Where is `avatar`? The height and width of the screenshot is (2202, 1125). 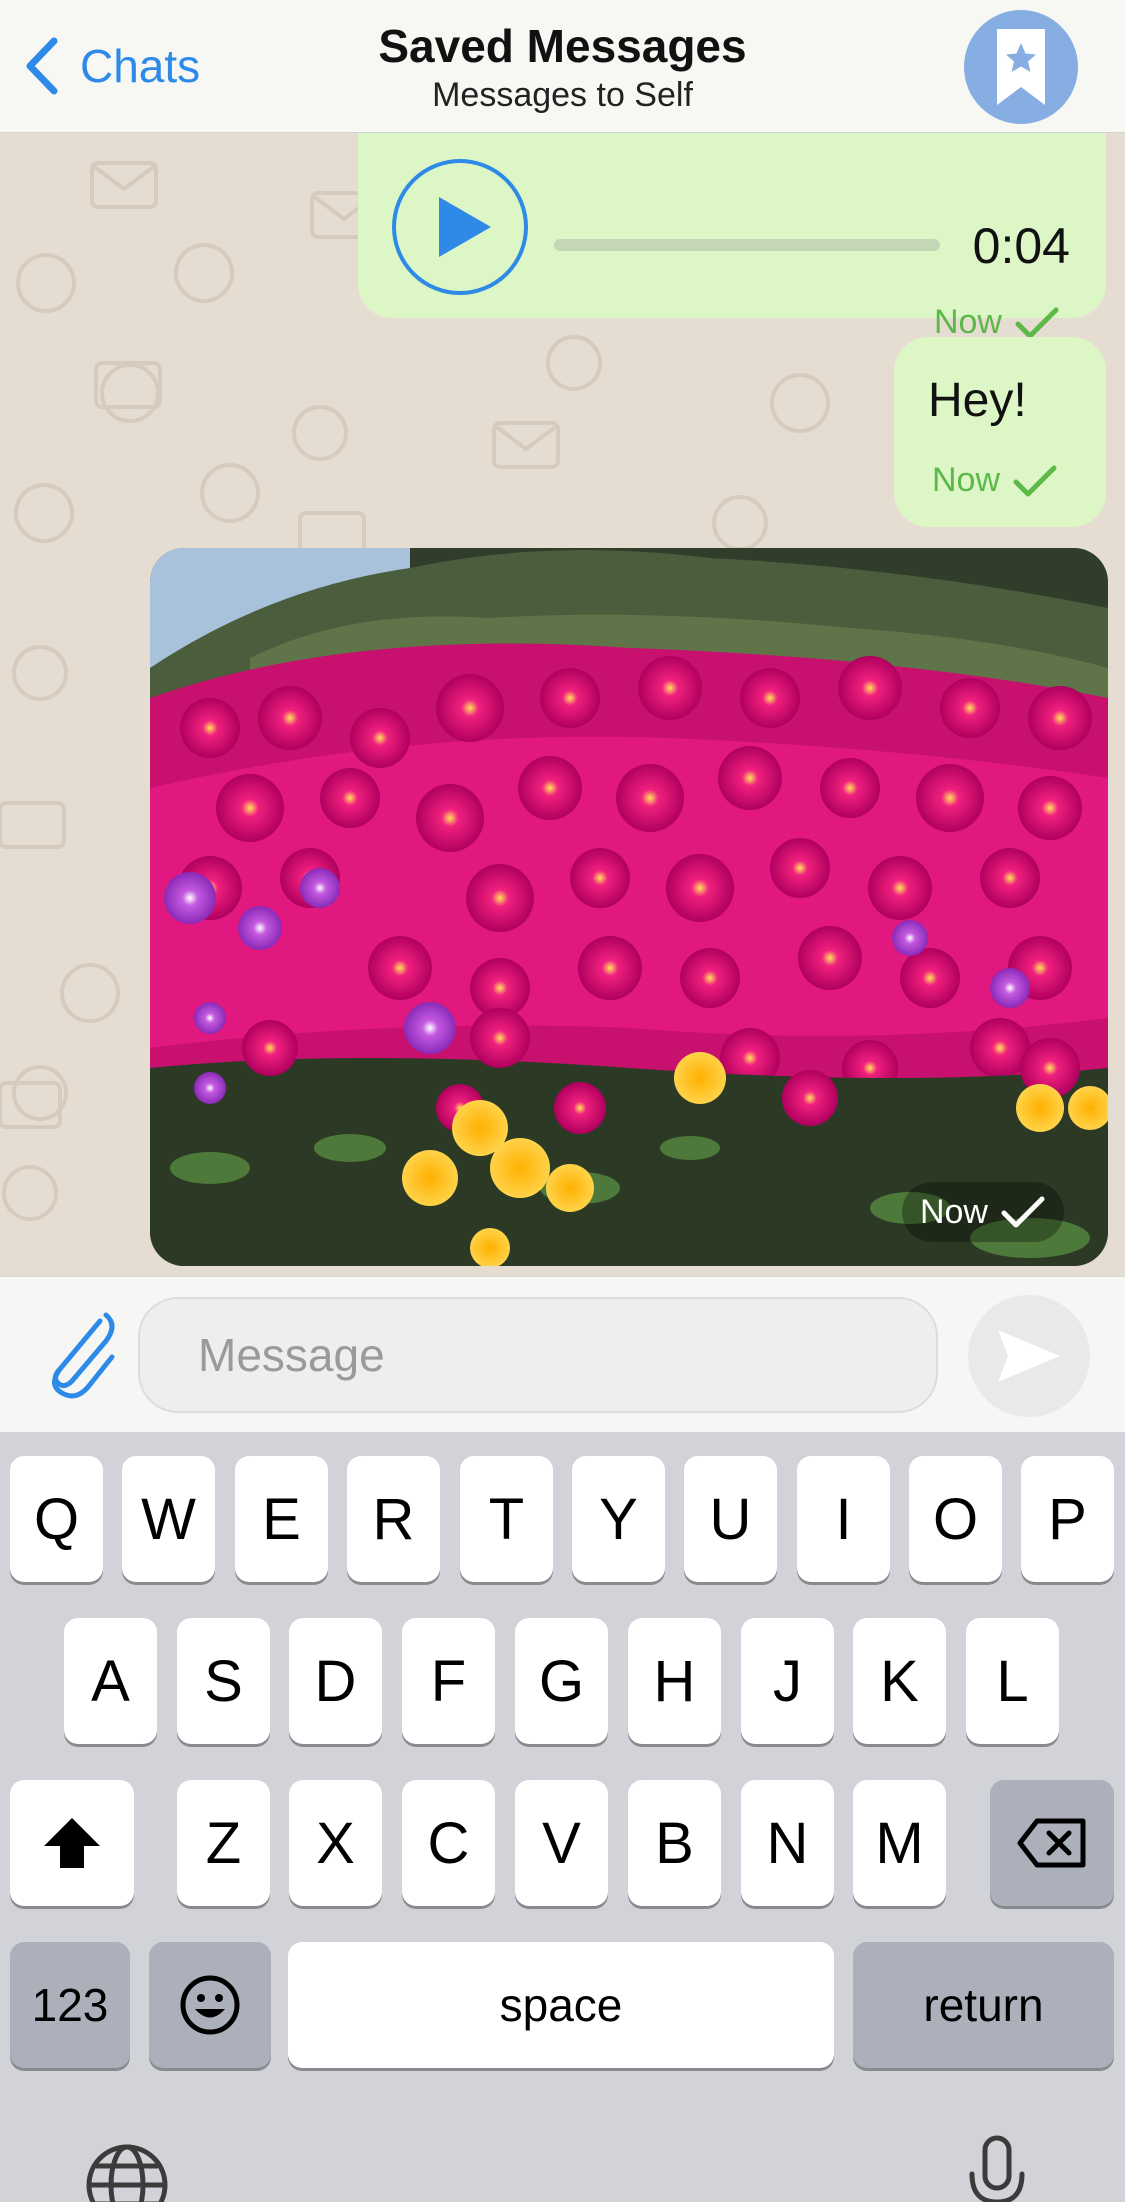 avatar is located at coordinates (1021, 67).